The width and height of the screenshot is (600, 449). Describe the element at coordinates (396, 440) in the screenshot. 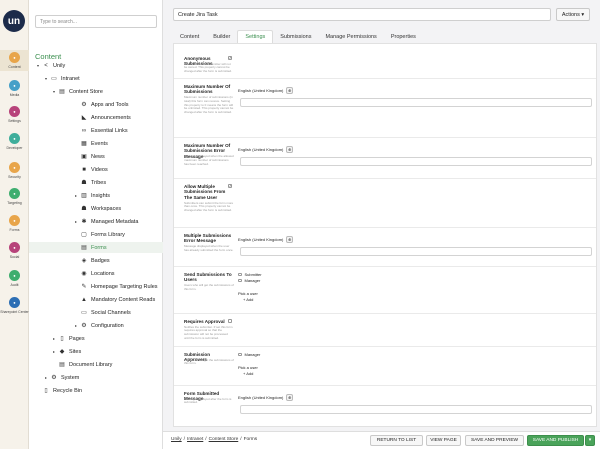

I see `return-to-list-button: RETURN TO LIST` at that location.